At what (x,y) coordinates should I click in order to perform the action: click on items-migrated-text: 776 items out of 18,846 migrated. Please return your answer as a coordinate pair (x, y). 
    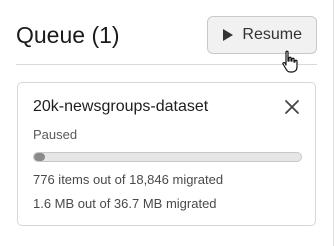
    Looking at the image, I should click on (128, 179).